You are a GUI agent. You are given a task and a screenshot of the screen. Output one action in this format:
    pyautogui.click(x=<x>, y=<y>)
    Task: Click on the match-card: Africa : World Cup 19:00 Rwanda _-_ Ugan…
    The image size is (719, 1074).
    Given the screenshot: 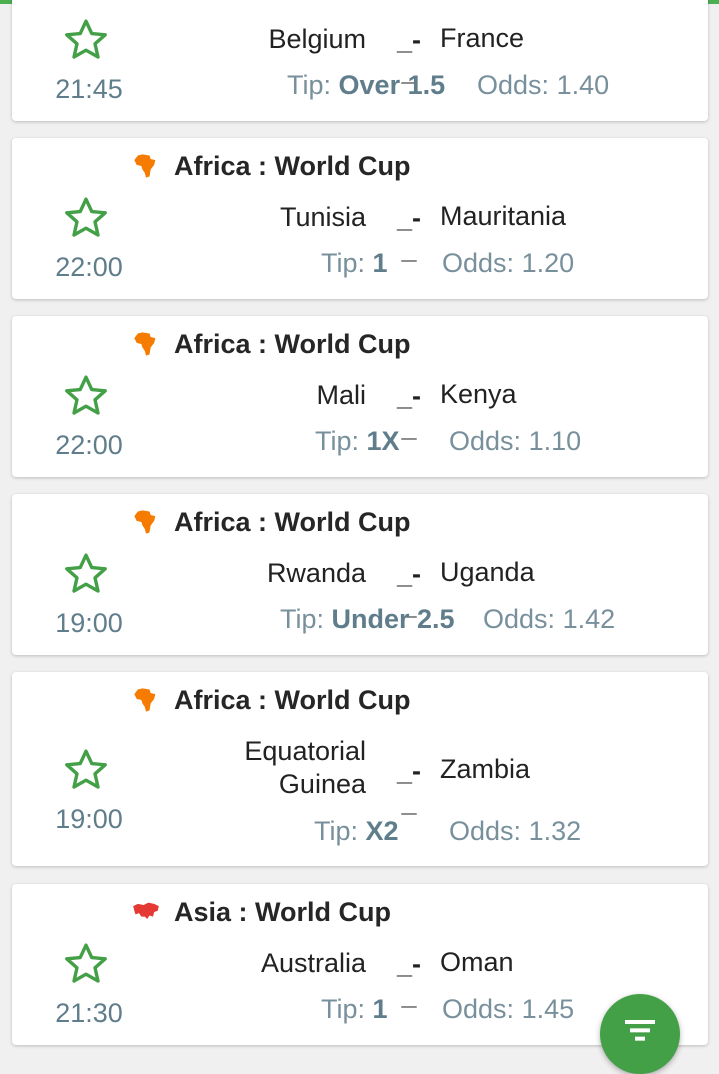 What is the action you would take?
    pyautogui.click(x=360, y=574)
    